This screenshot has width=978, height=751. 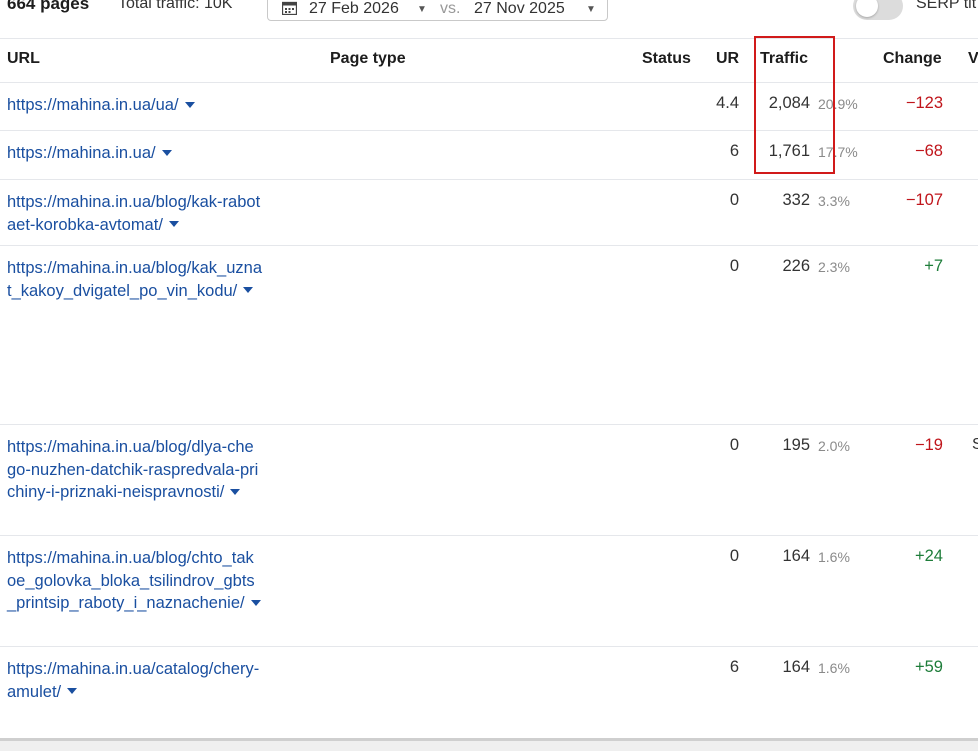 I want to click on traffic-value: 1,761, so click(x=789, y=151).